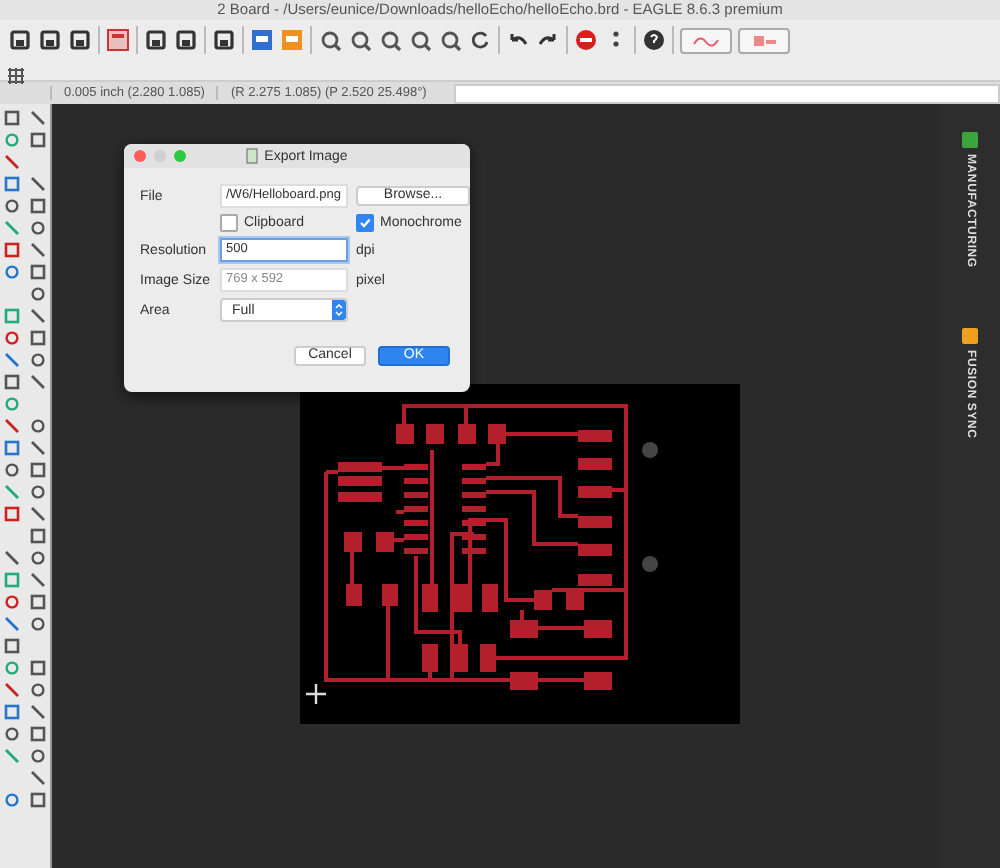 This screenshot has width=1000, height=868. Describe the element at coordinates (339, 310) in the screenshot. I see `chevron-icon` at that location.